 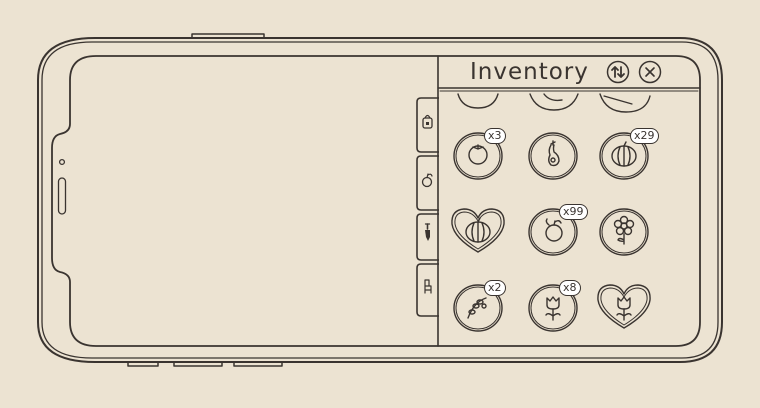 What do you see at coordinates (427, 232) in the screenshot?
I see `shovel-icon` at bounding box center [427, 232].